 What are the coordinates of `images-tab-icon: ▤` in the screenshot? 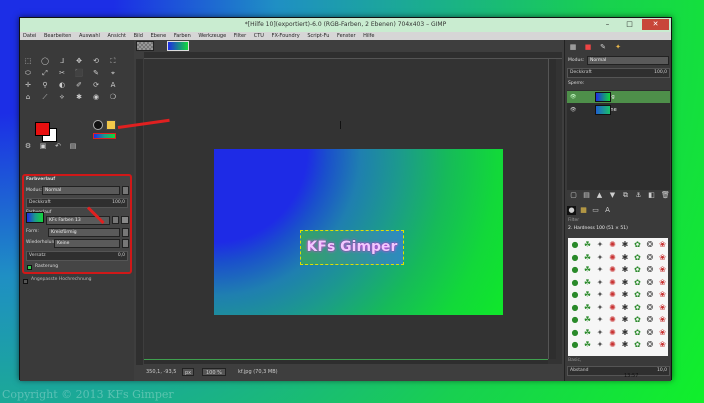 It's located at (73, 146).